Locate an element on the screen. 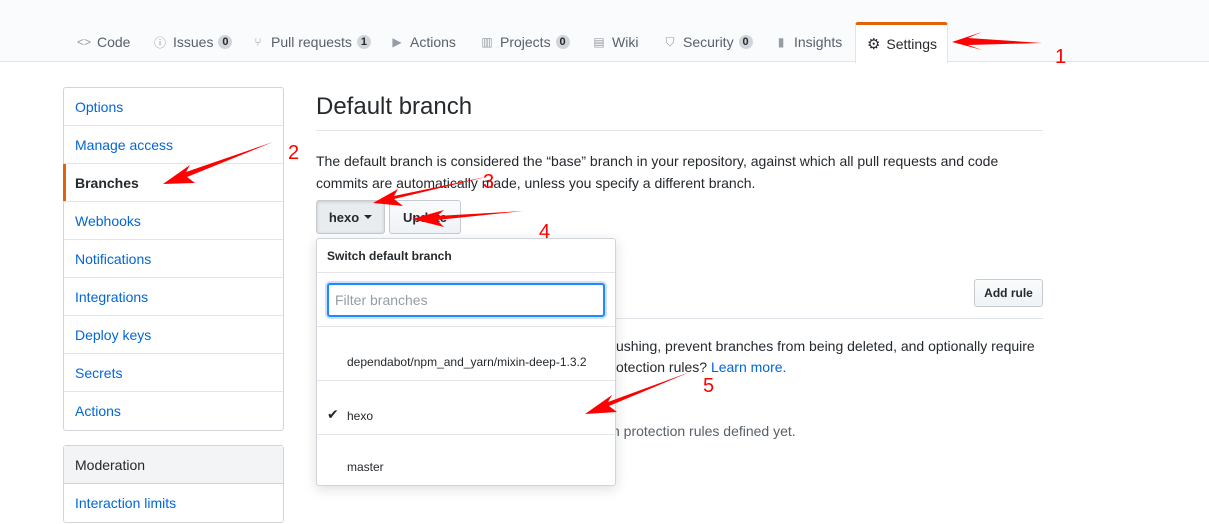  pull-request-icon: ⑂ is located at coordinates (258, 42).